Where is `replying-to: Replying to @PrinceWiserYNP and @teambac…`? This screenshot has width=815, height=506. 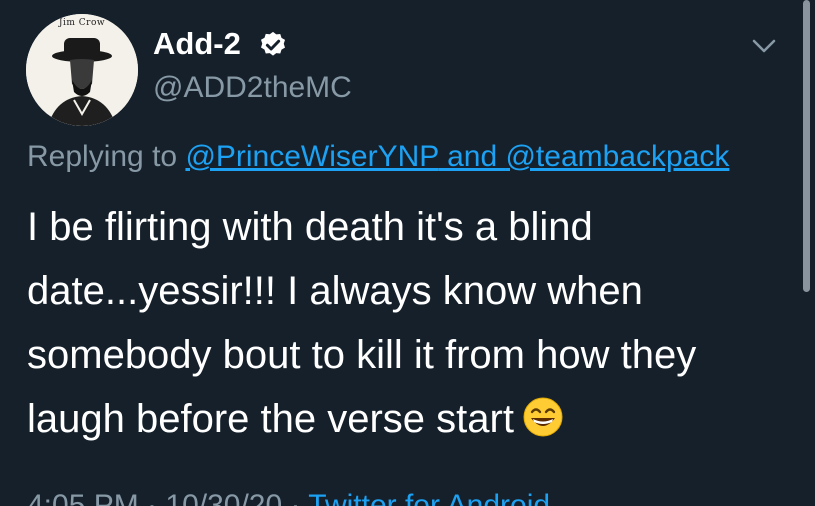
replying-to: Replying to @PrinceWiserYNP and @teambac… is located at coordinates (378, 157).